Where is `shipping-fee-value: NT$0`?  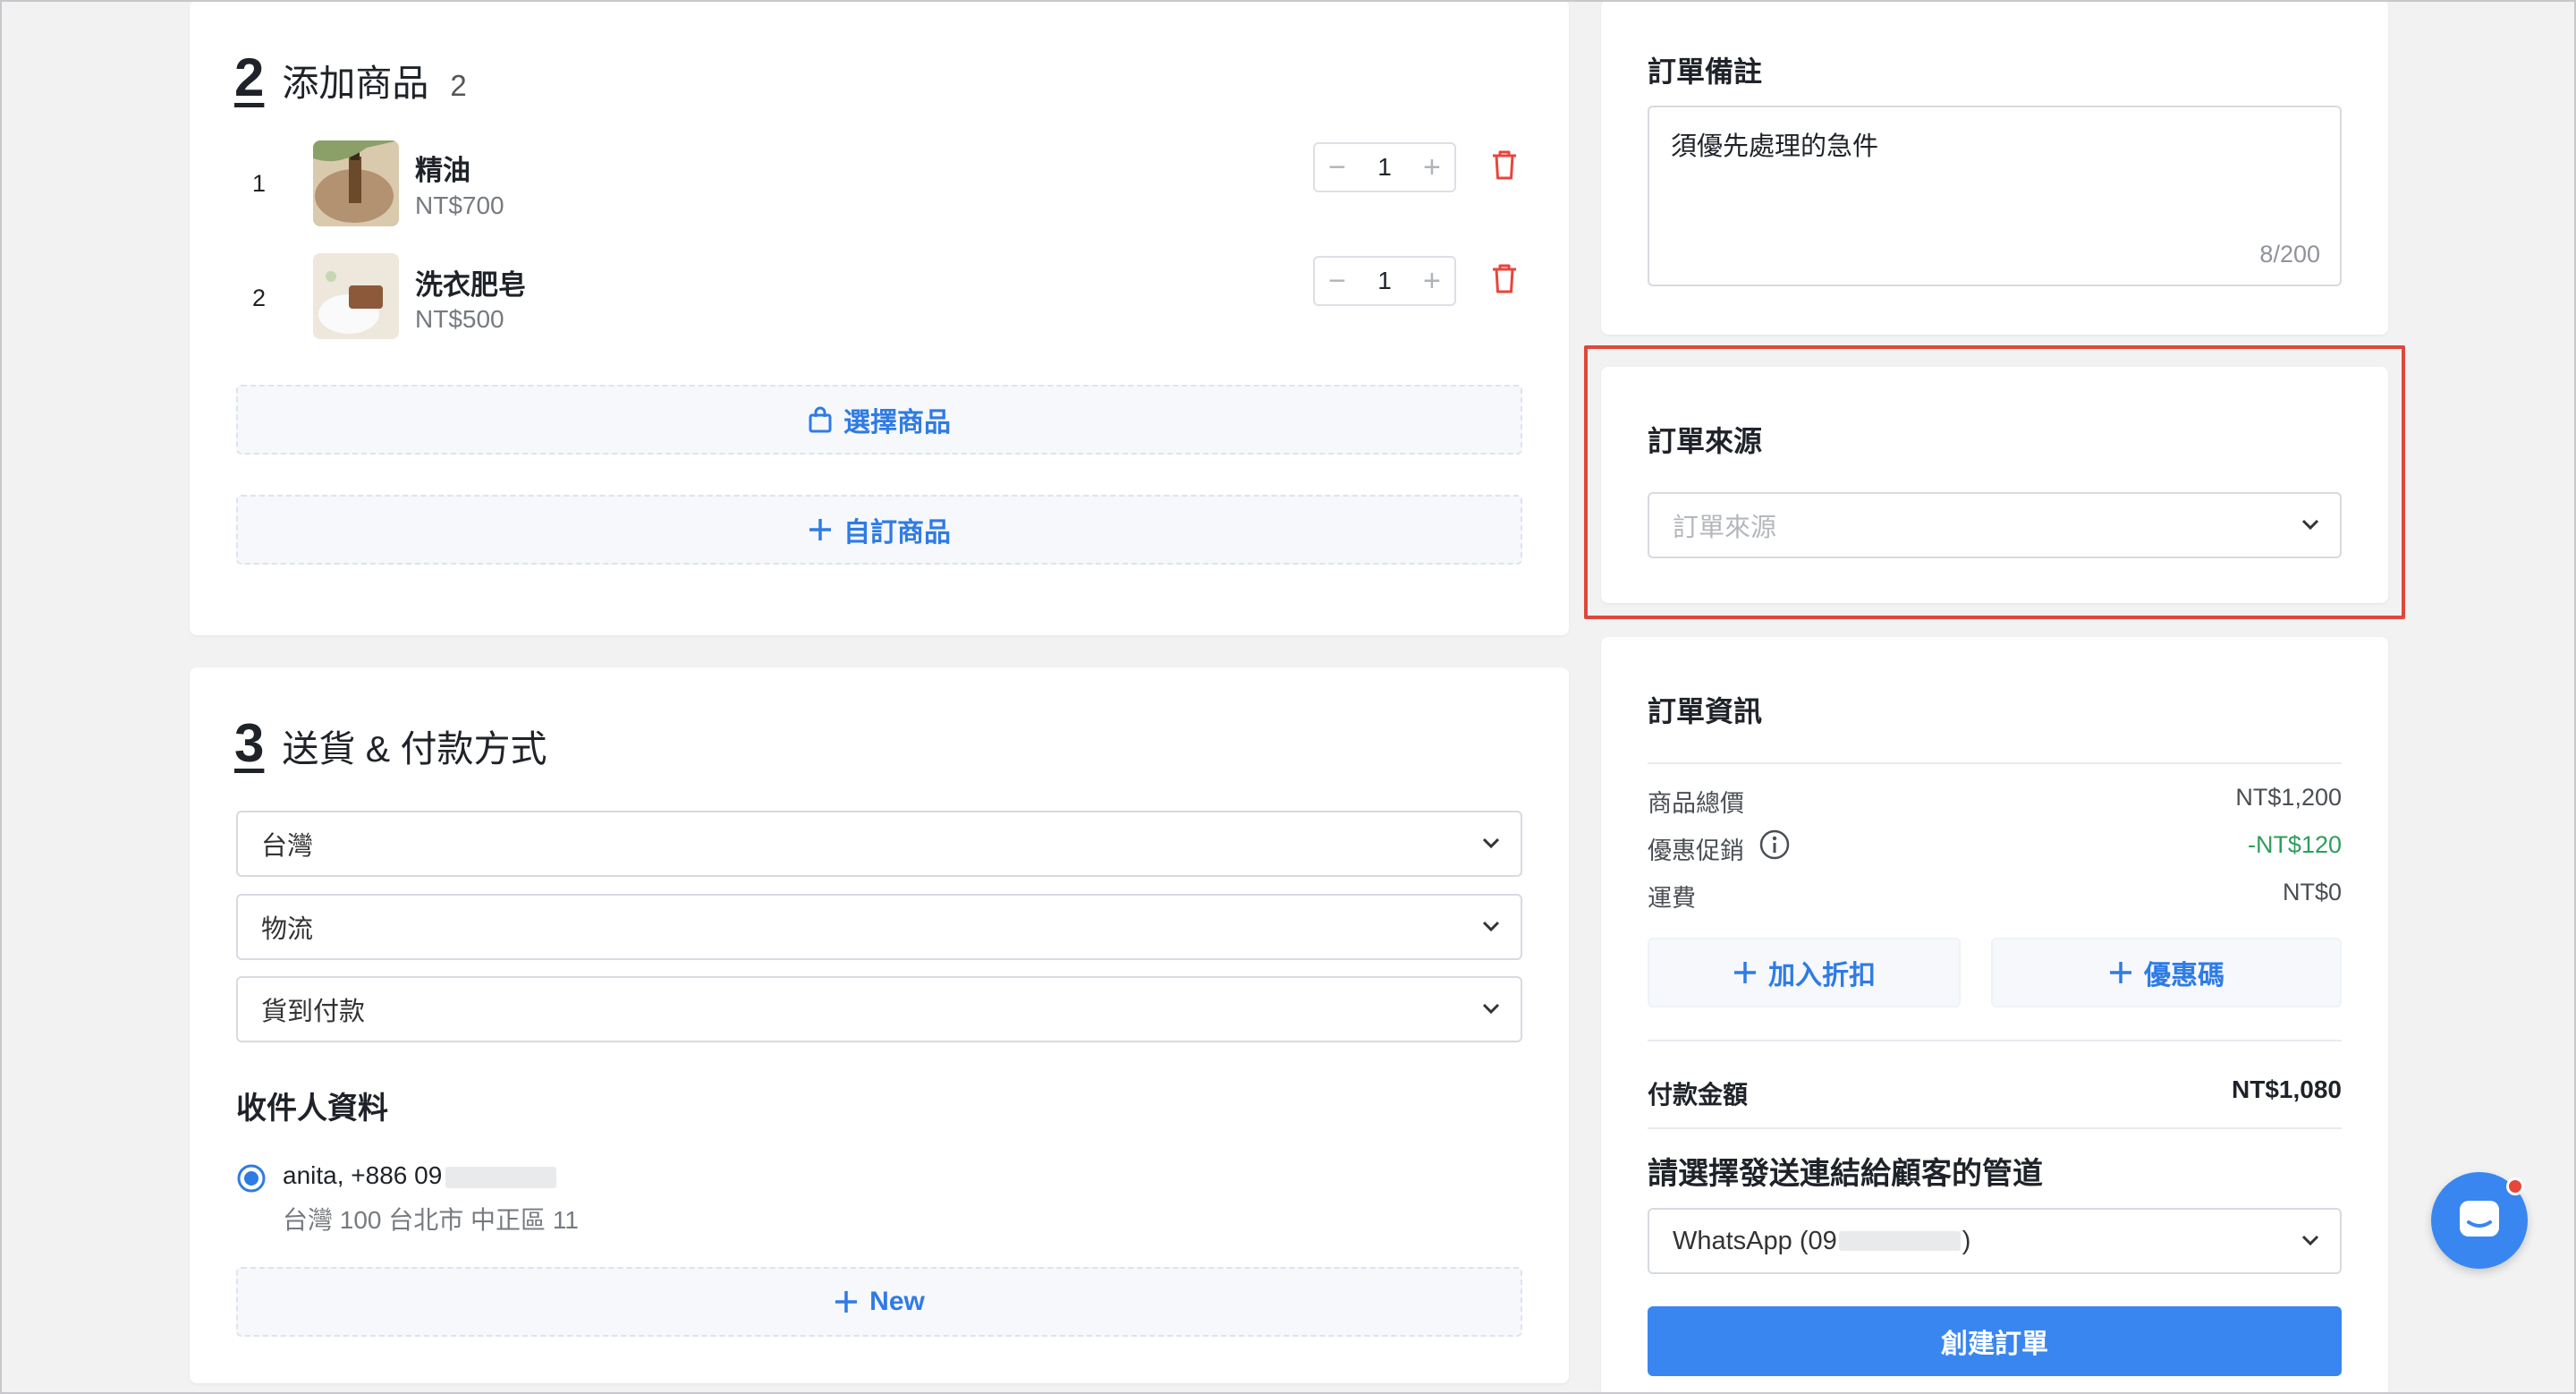 shipping-fee-value: NT$0 is located at coordinates (2312, 892).